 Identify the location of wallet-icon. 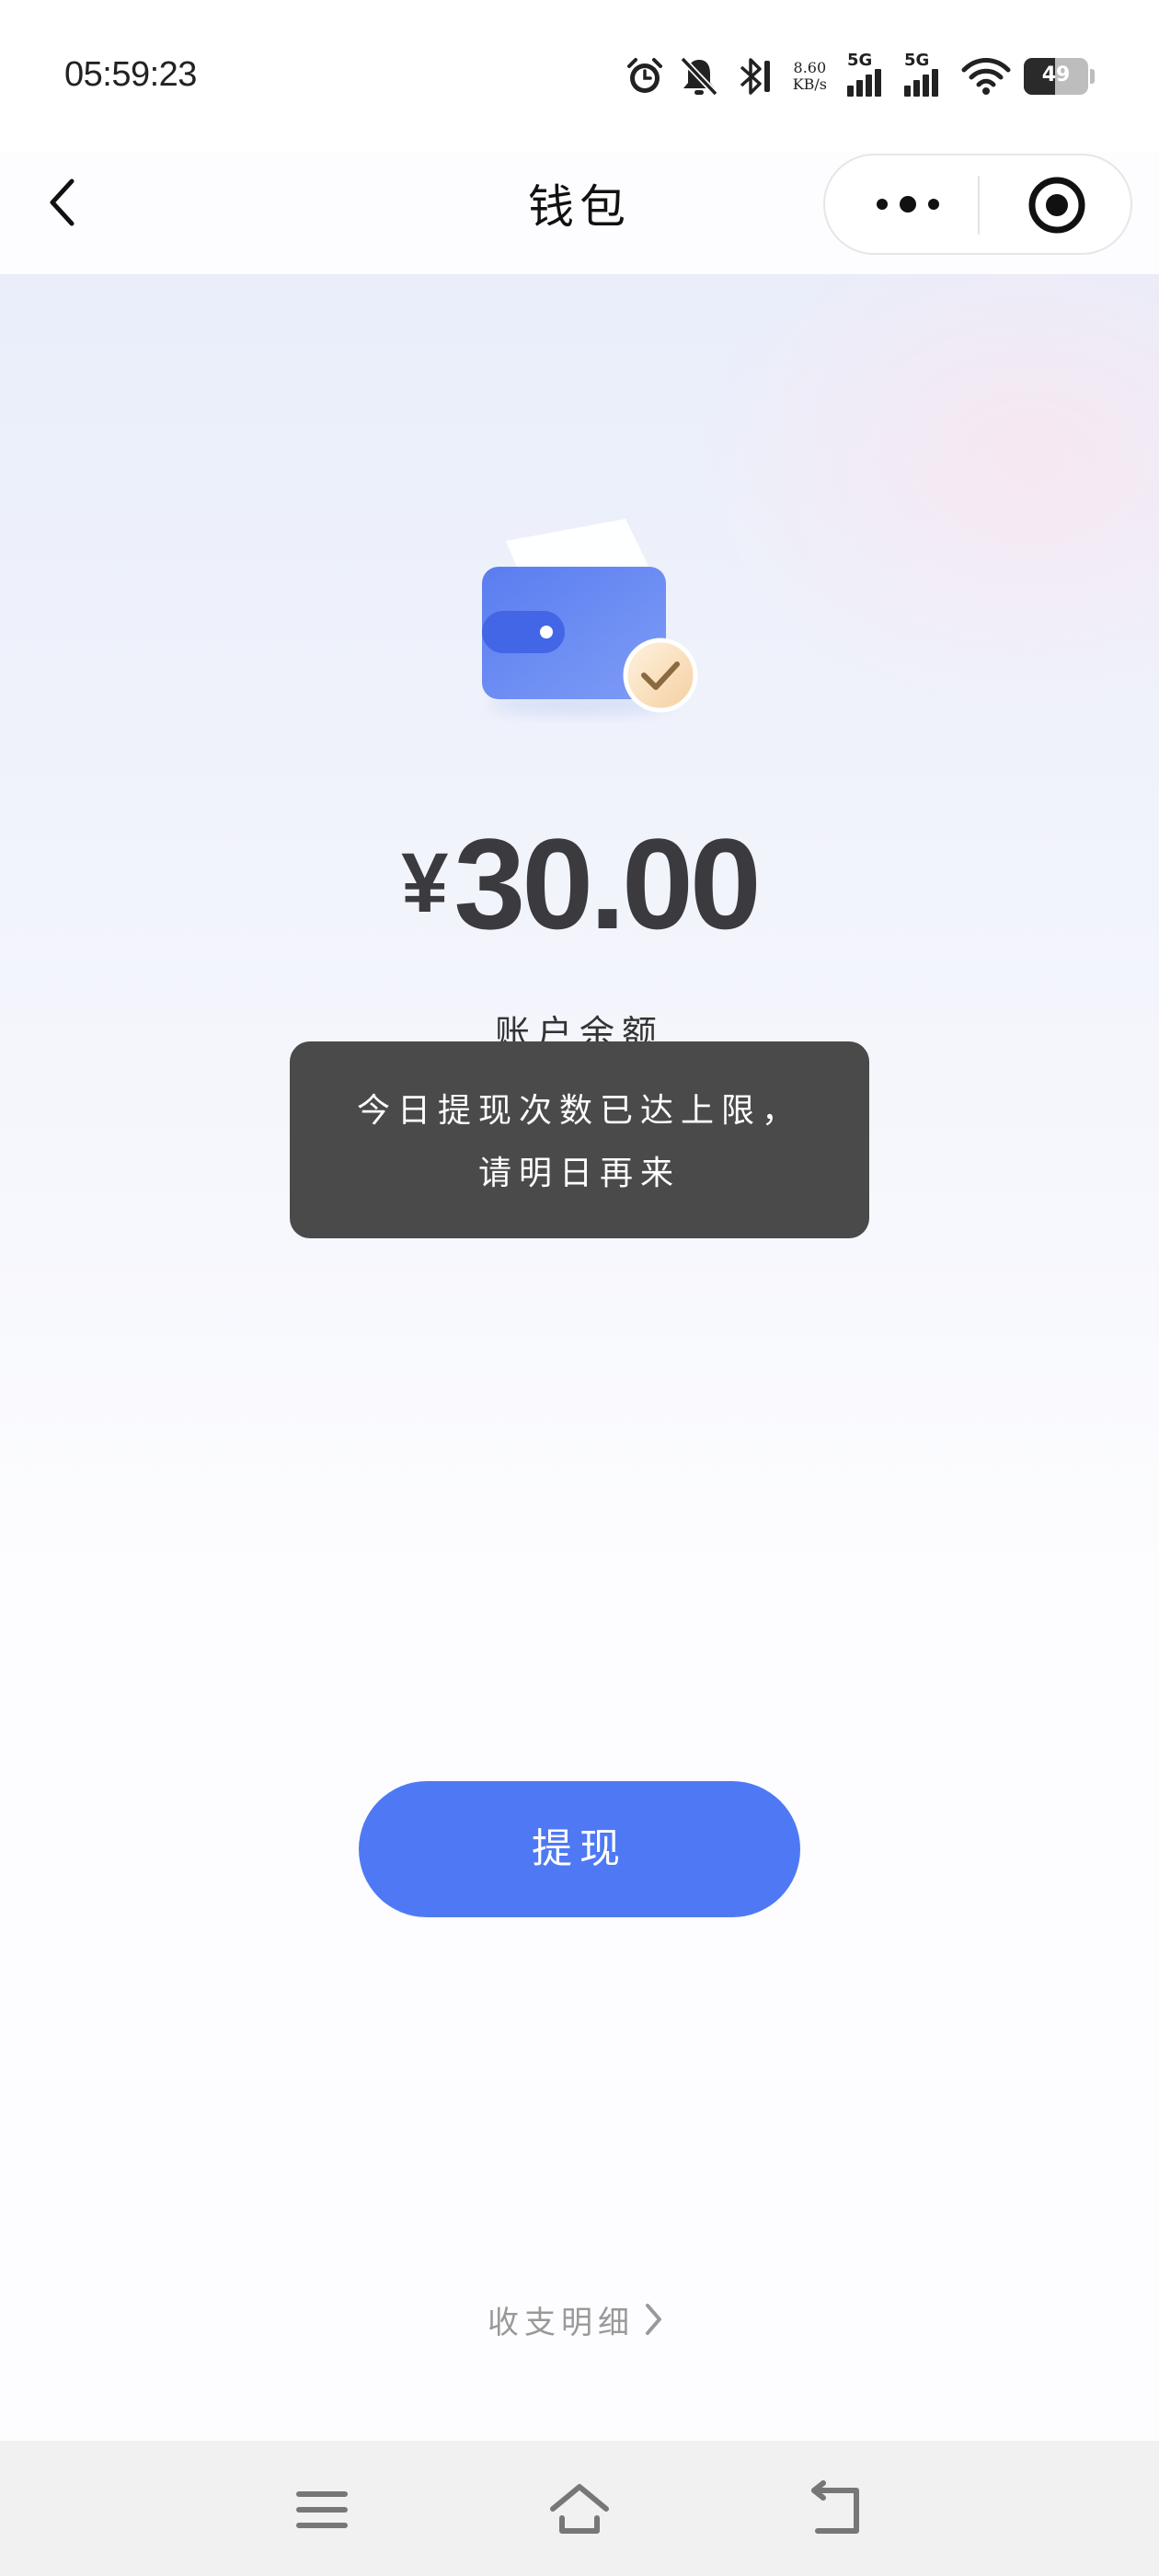
(590, 617).